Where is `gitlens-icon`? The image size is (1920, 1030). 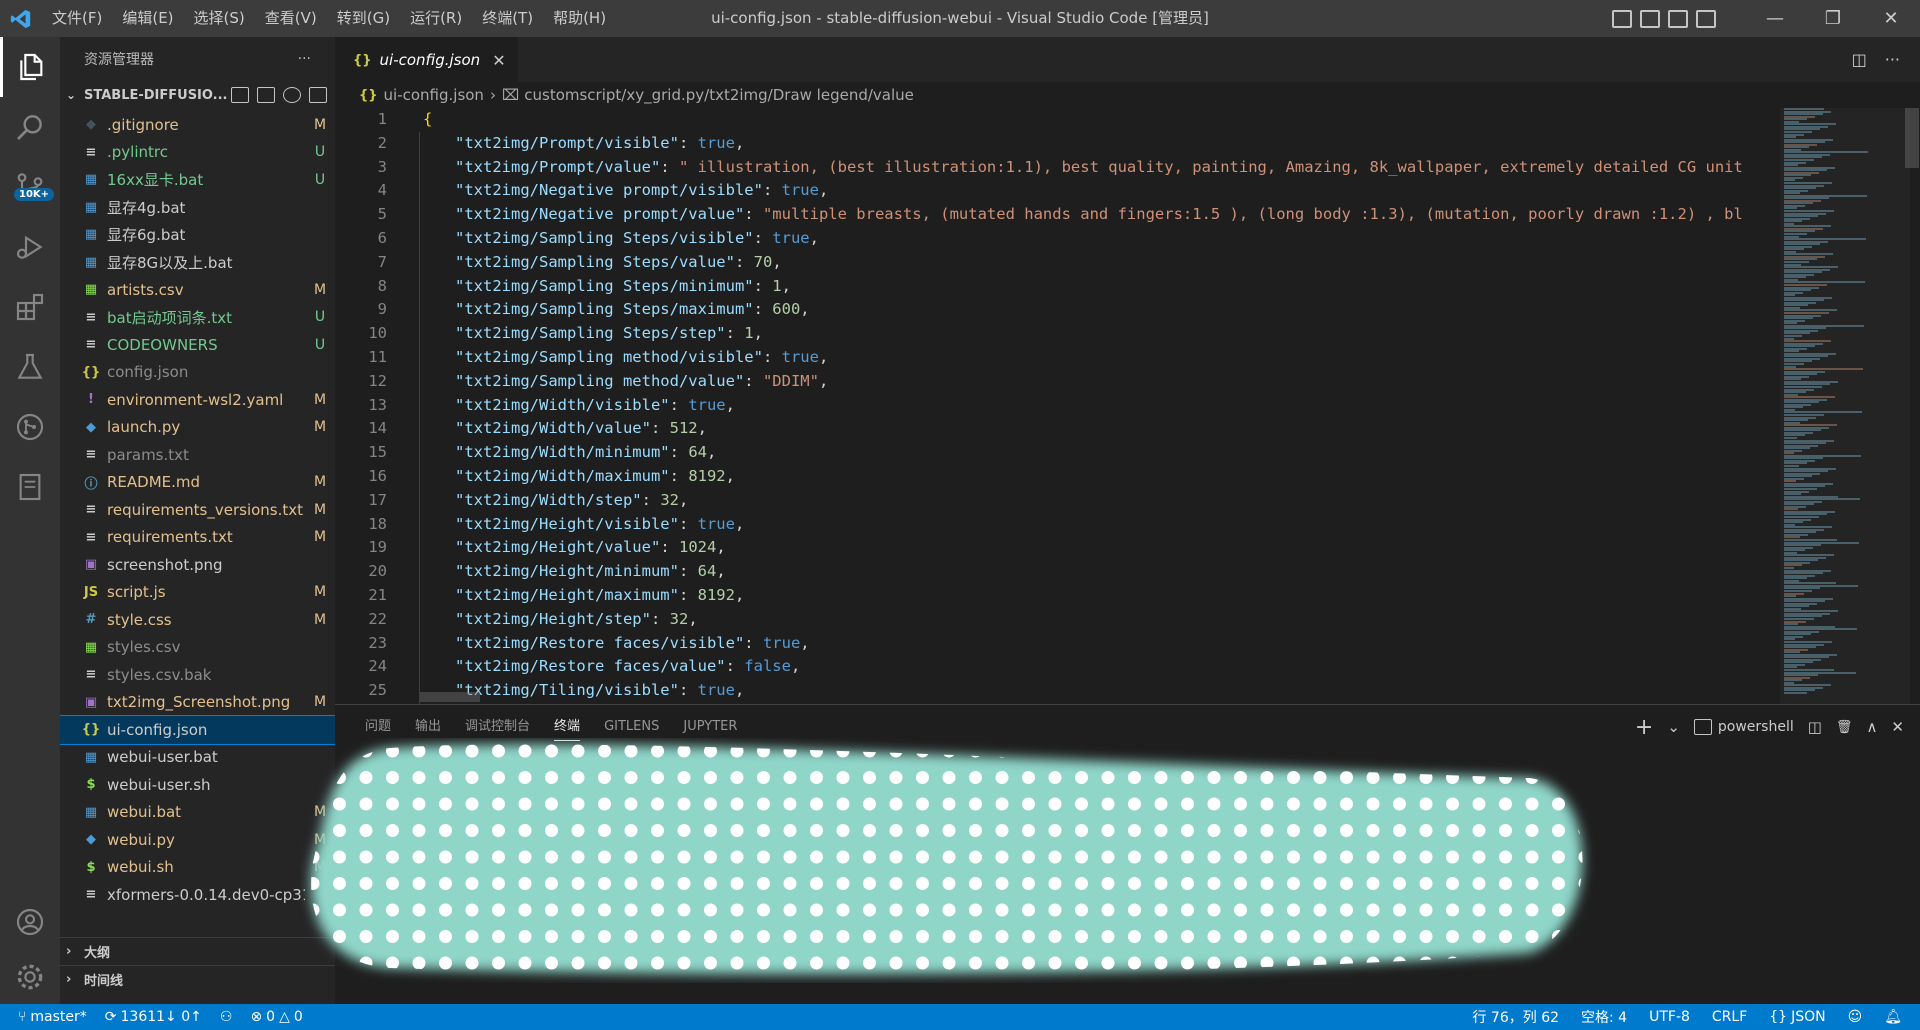 gitlens-icon is located at coordinates (30, 427).